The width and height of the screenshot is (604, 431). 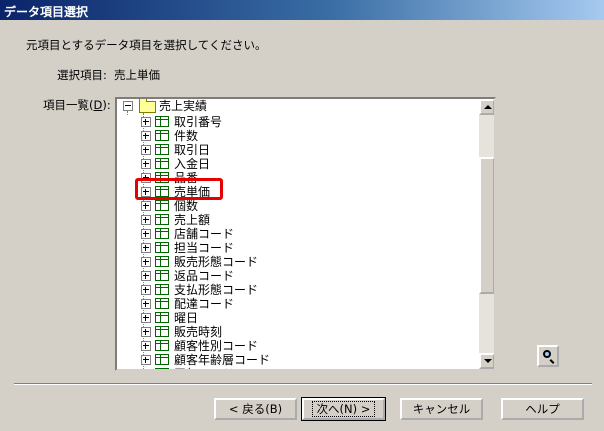 I want to click on scroll-down-arrow-icon, so click(x=488, y=361).